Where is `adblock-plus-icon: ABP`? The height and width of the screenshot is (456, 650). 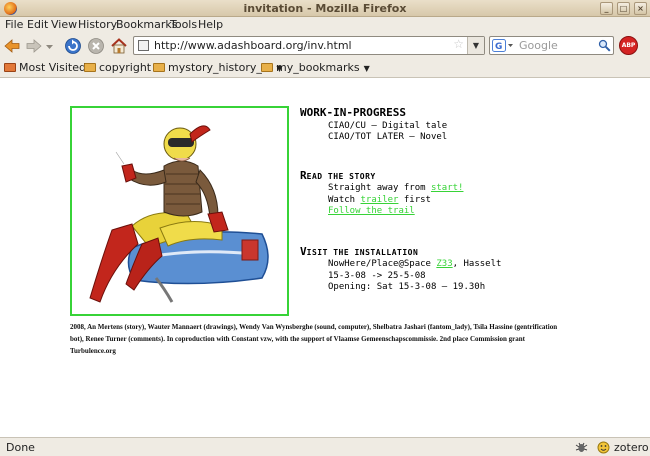
adblock-plus-icon: ABP is located at coordinates (628, 45).